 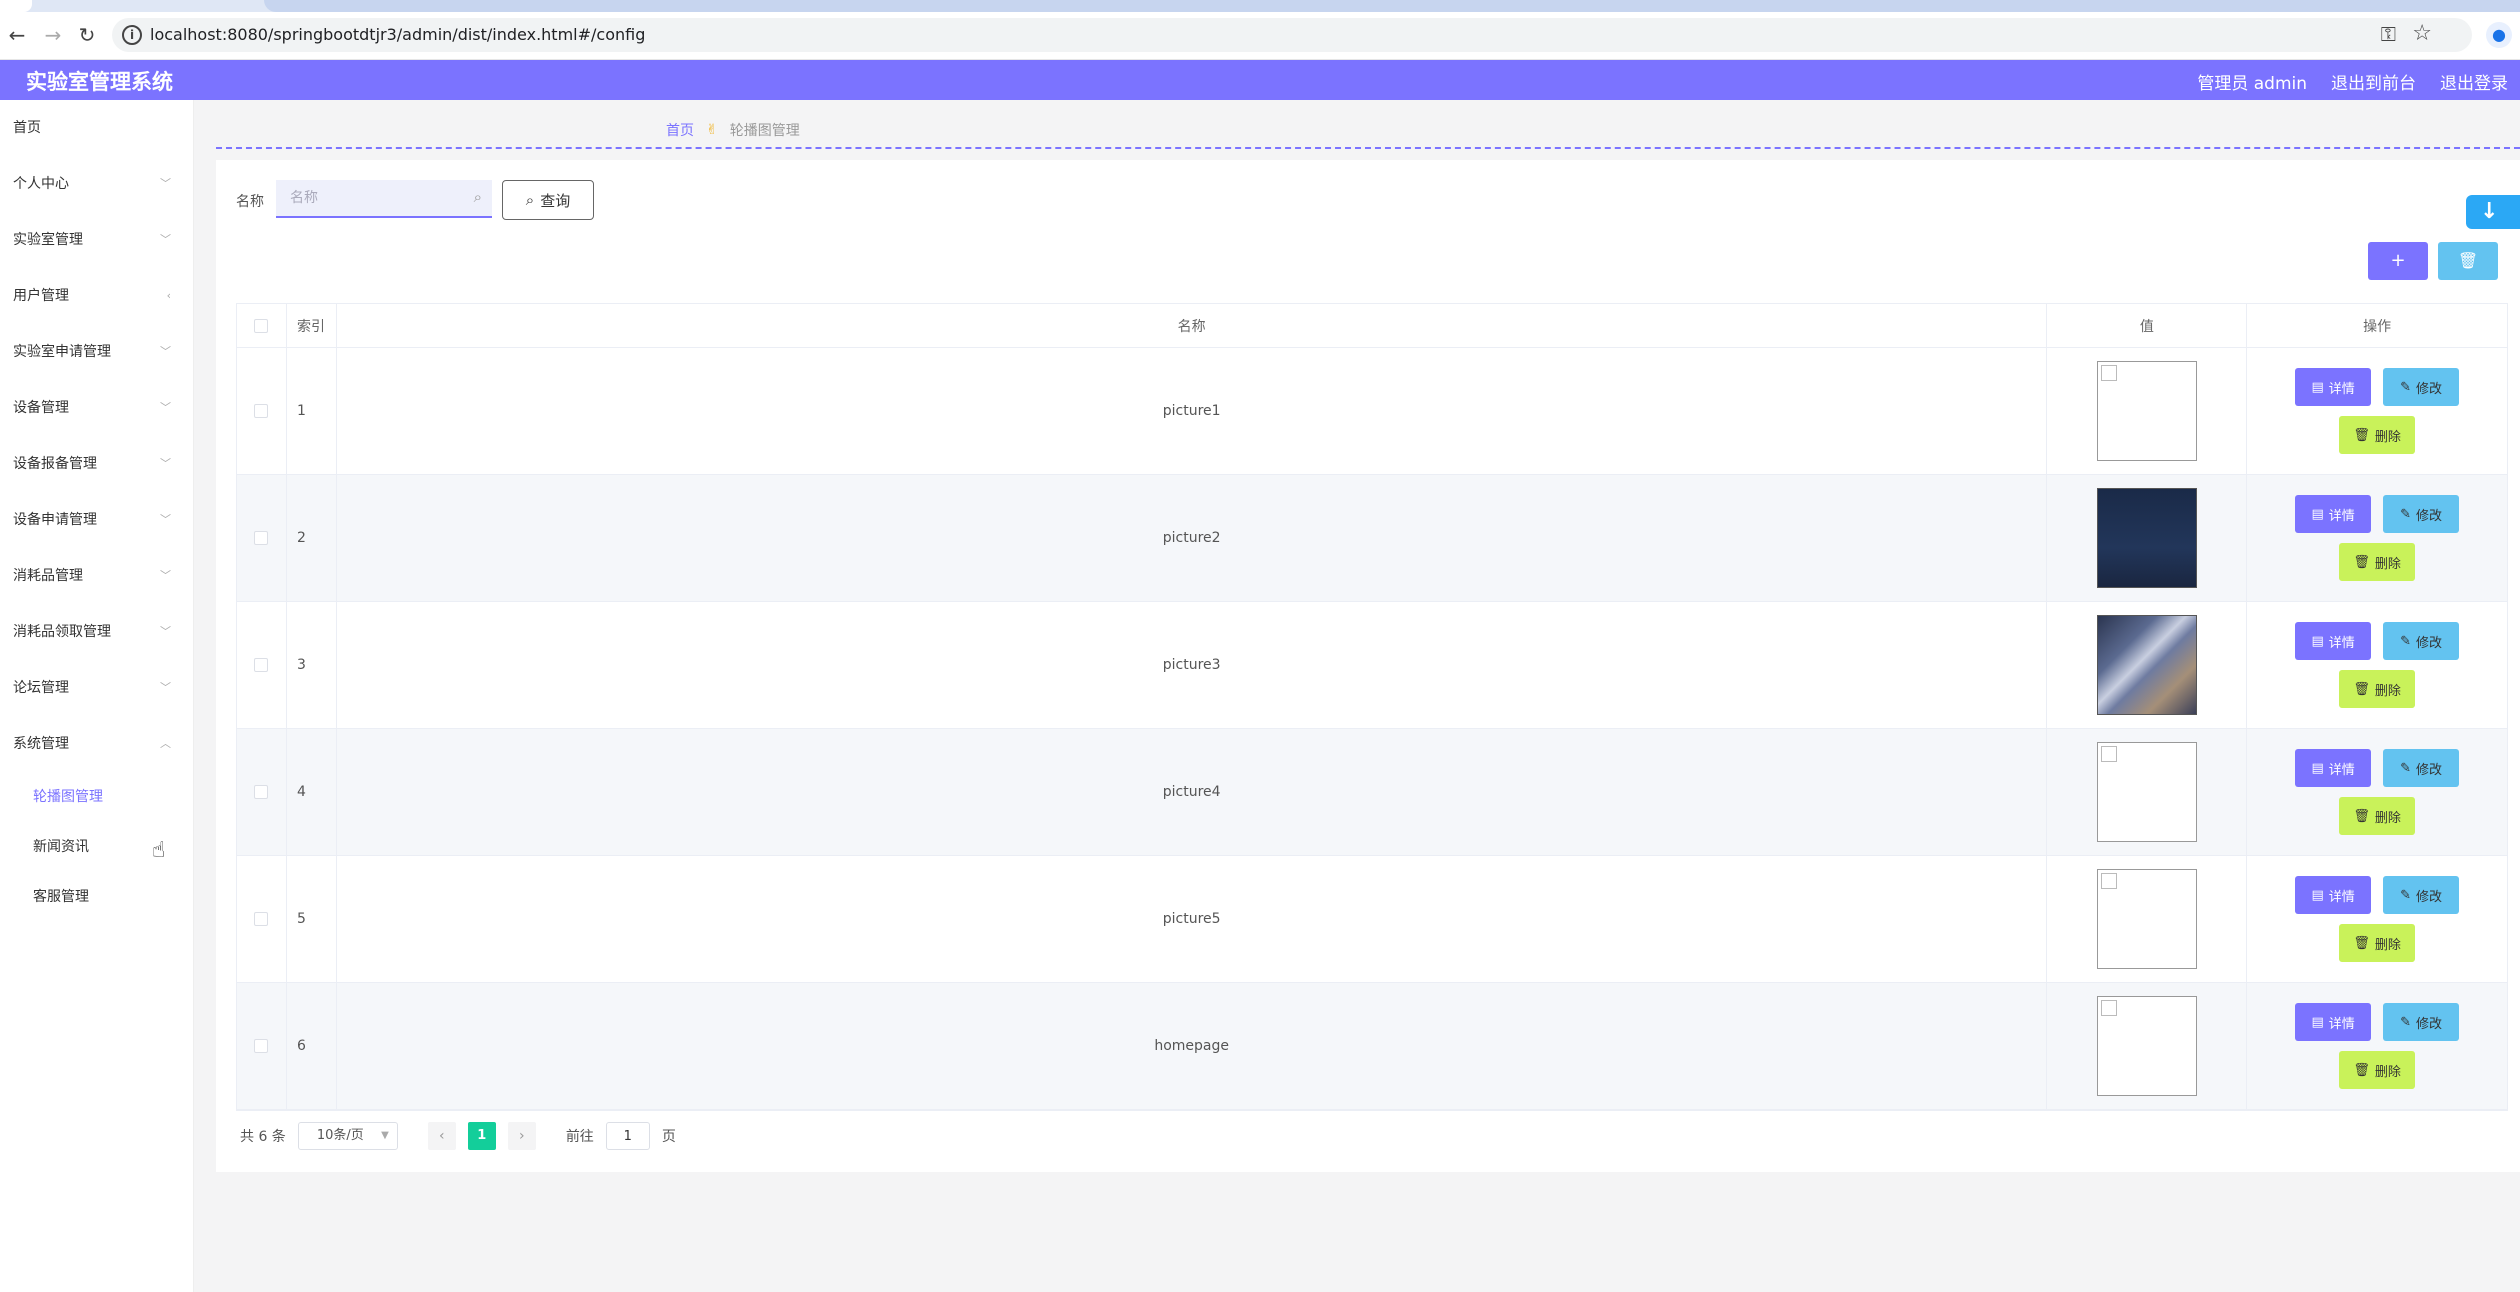 I want to click on batch-delete-button: 🗑, so click(x=2468, y=261).